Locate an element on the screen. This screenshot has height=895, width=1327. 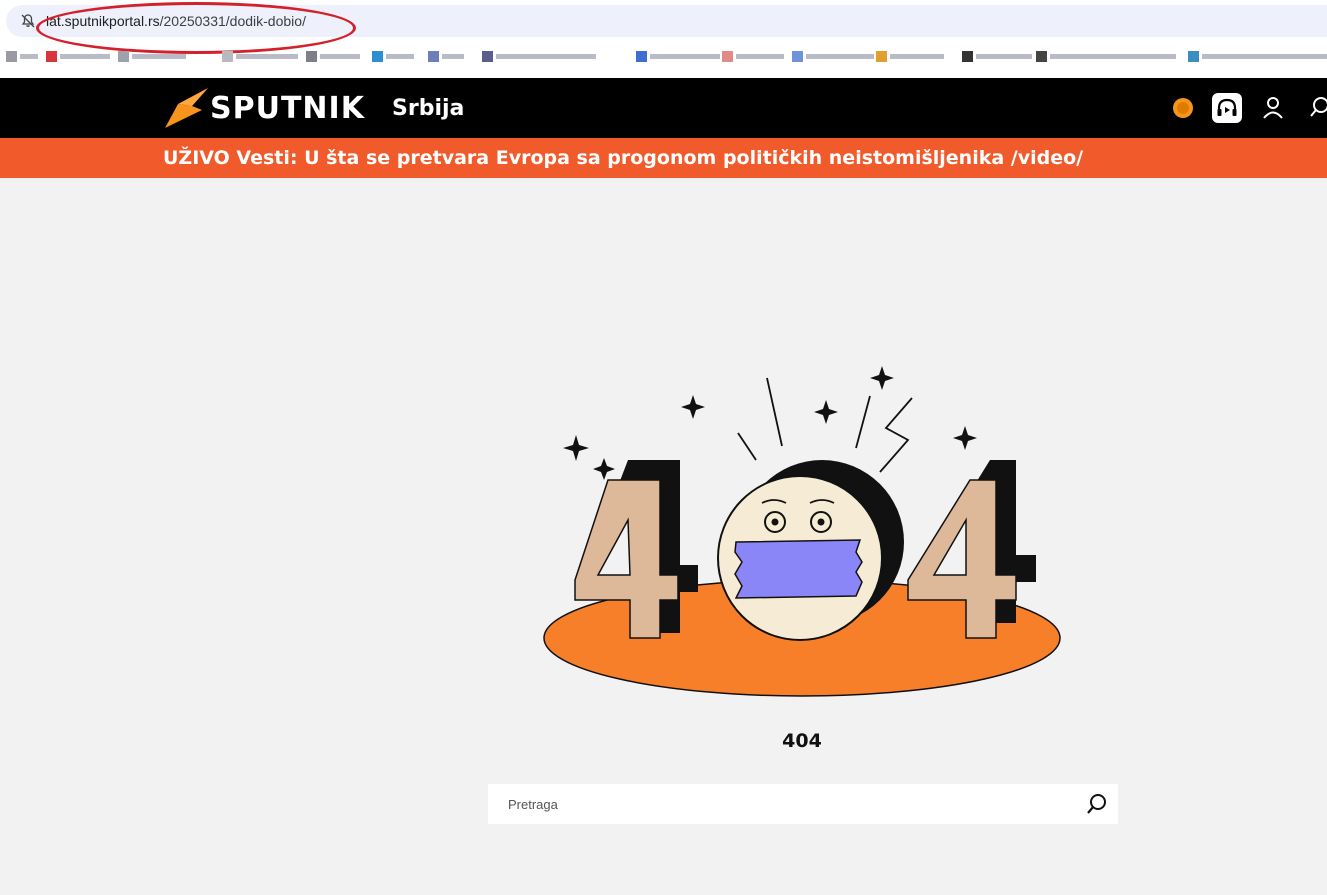
brand-name: SPUTNIK is located at coordinates (287, 108).